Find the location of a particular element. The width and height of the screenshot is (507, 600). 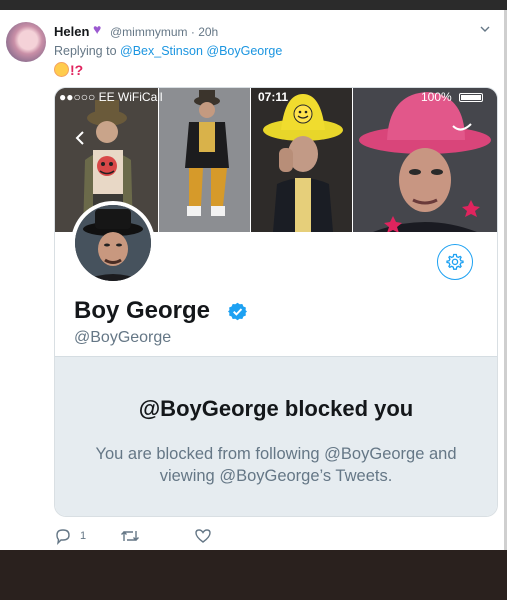

author-handle-time: @mimmymum · 20h is located at coordinates (164, 32).